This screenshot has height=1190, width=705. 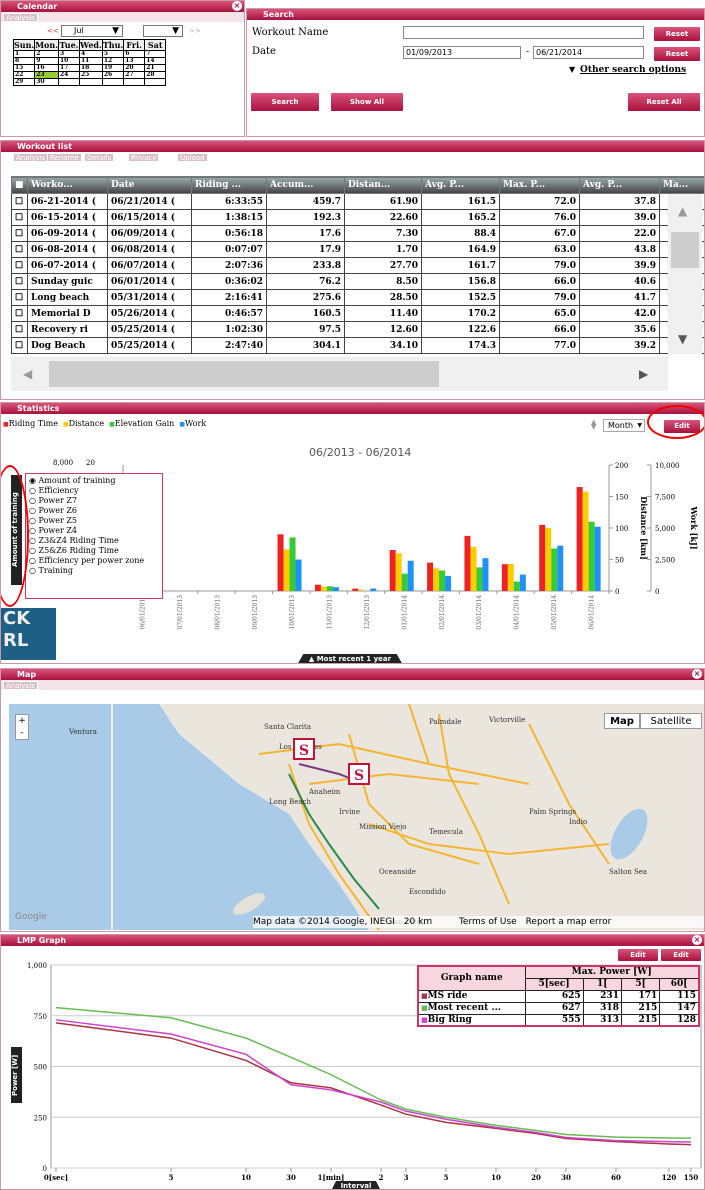 I want to click on chart-option: ○ Power Z7, so click(x=94, y=501).